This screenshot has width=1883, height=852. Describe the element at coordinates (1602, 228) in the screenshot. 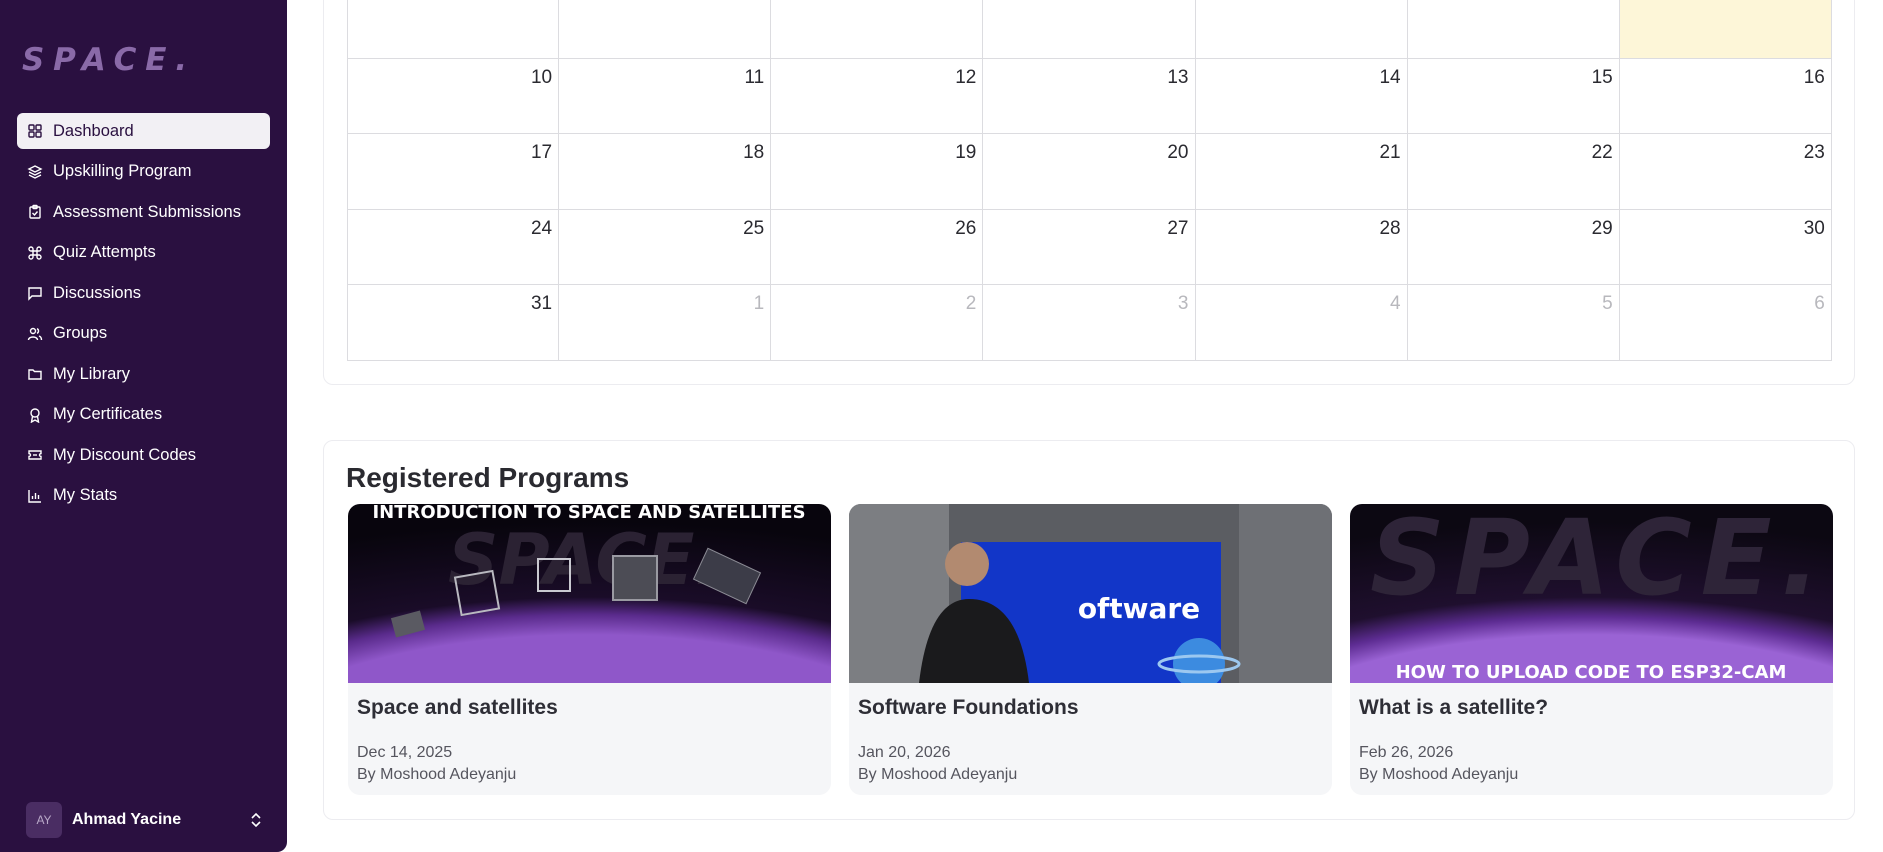

I see `day-number: 29` at that location.